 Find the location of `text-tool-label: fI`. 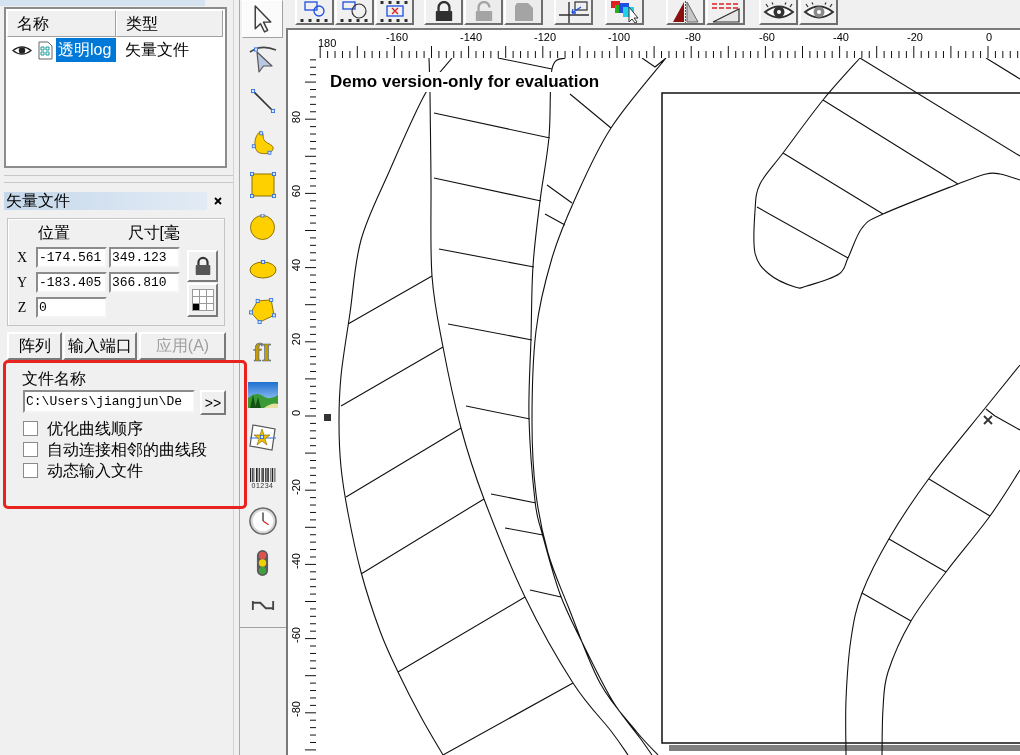

text-tool-label: fI is located at coordinates (262, 353).